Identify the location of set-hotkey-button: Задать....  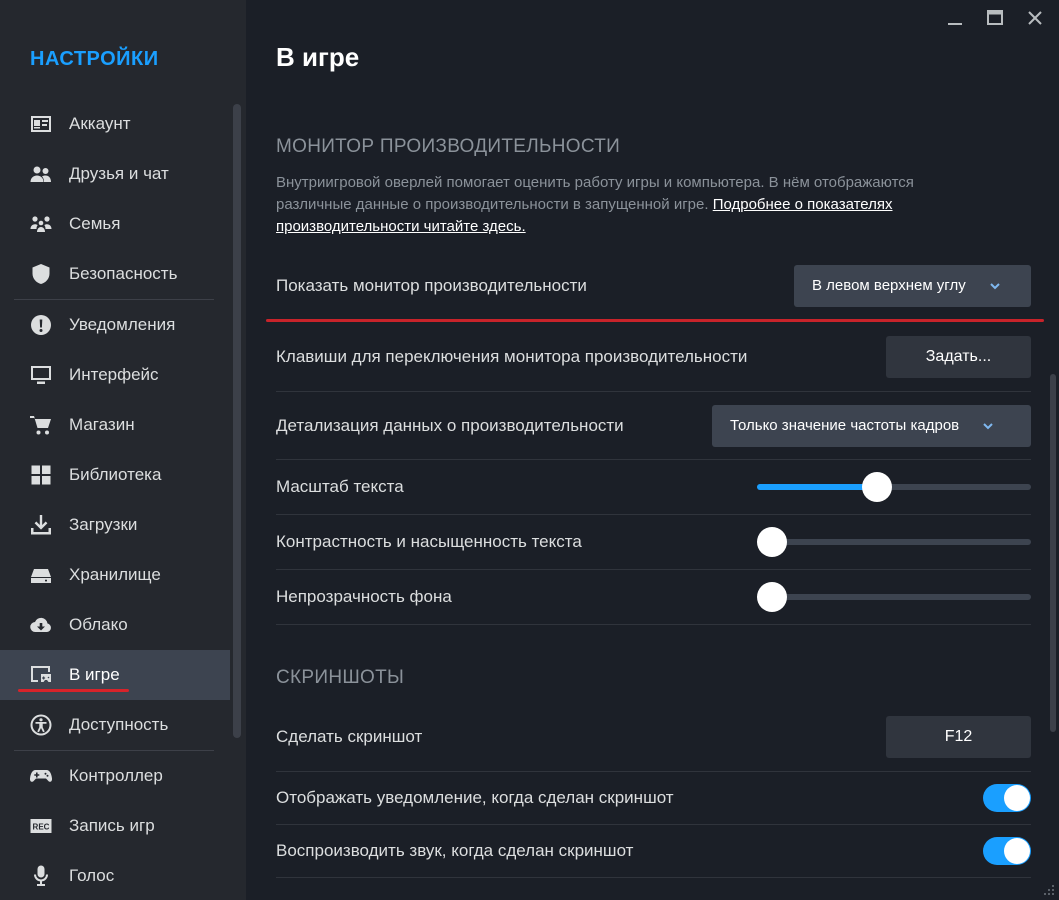
(958, 356).